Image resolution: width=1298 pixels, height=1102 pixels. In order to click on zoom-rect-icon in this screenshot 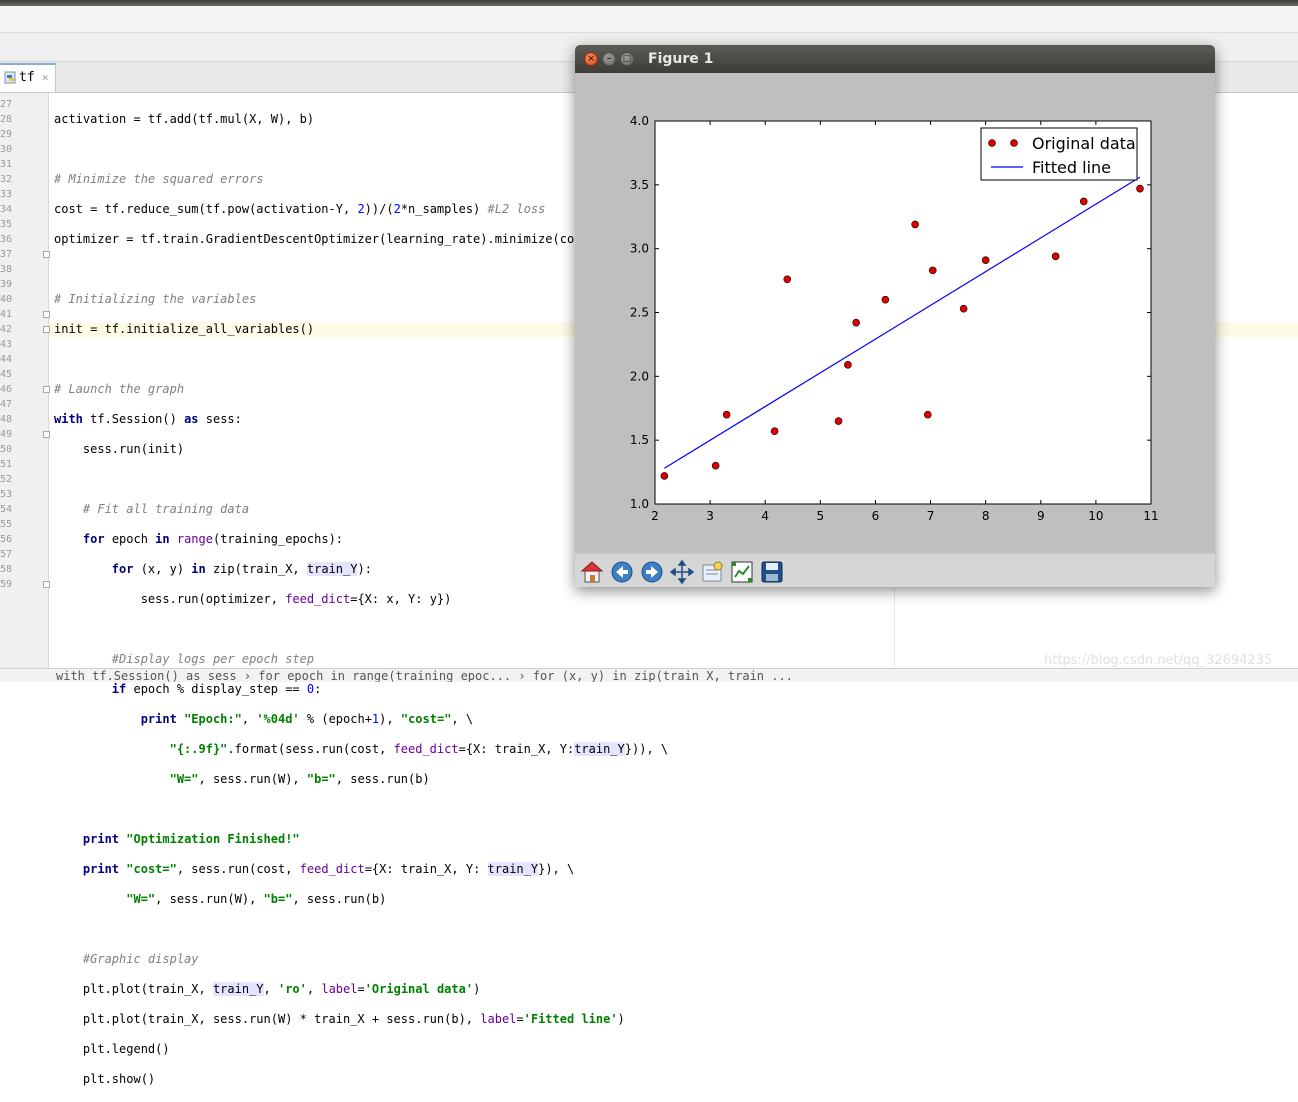, I will do `click(712, 572)`.